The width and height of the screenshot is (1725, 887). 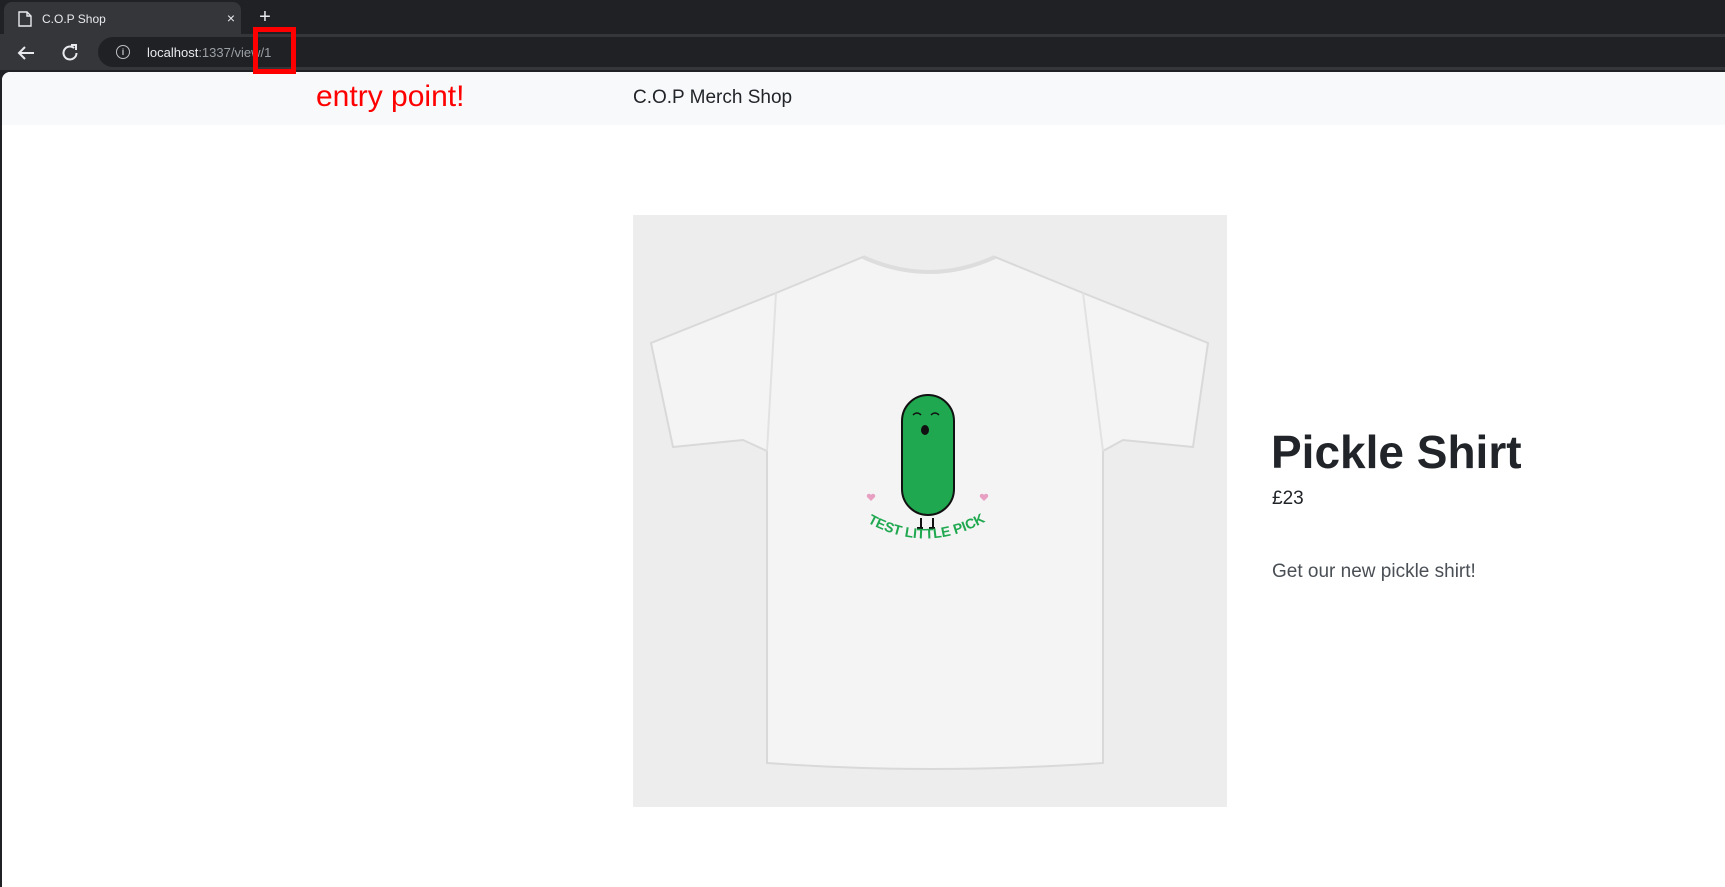 I want to click on annotation-highlight-box, so click(x=274, y=50).